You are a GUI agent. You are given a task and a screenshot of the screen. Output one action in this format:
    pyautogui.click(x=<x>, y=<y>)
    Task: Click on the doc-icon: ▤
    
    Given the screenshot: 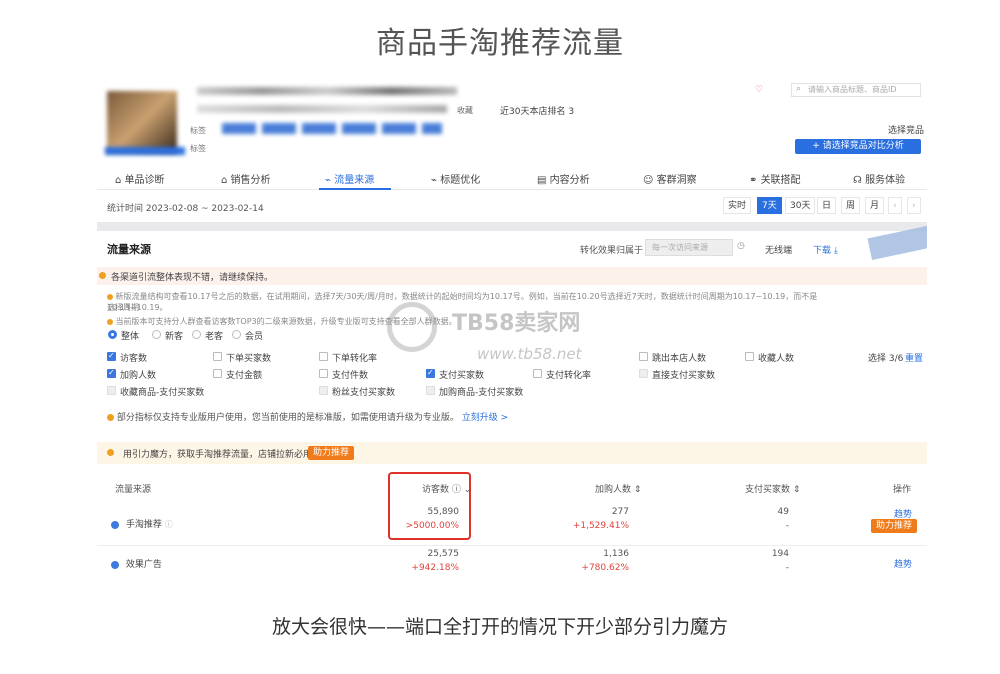 What is the action you would take?
    pyautogui.click(x=543, y=180)
    